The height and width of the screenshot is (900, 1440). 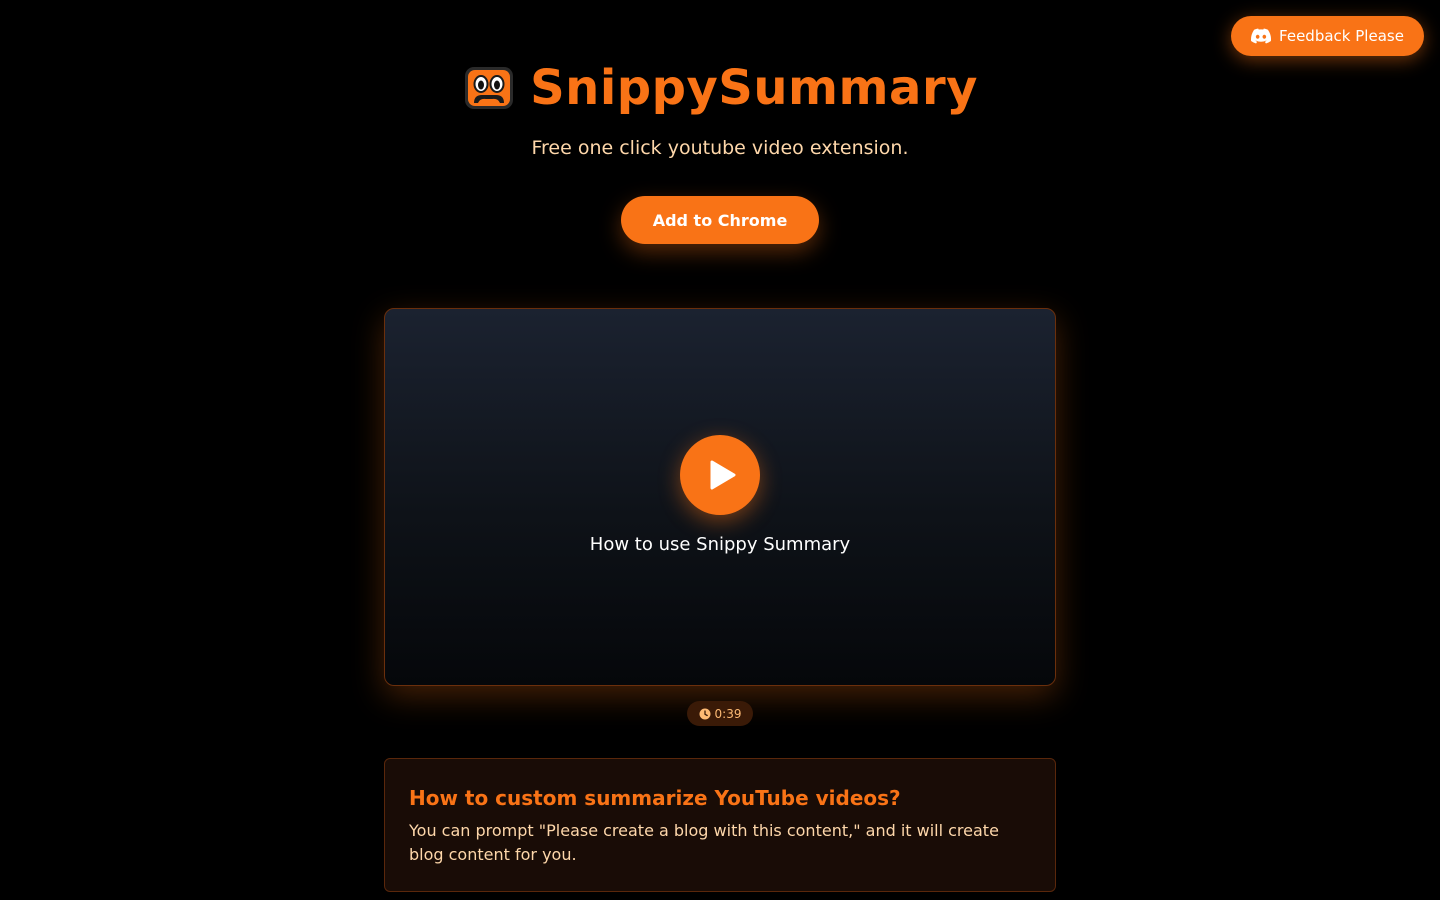 What do you see at coordinates (489, 88) in the screenshot?
I see `snippy-mascot-icon` at bounding box center [489, 88].